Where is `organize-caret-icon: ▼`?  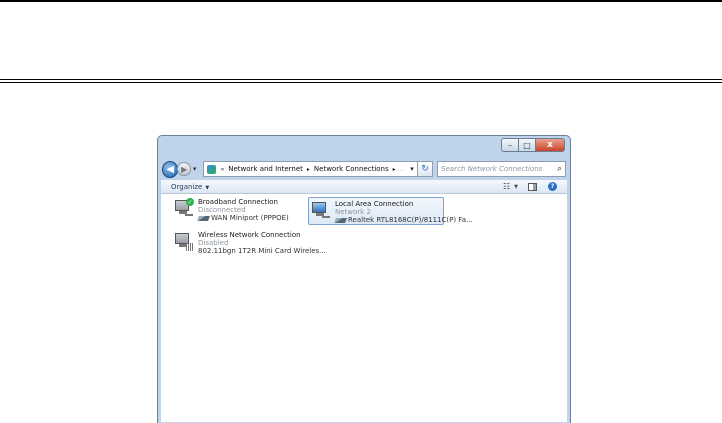 organize-caret-icon: ▼ is located at coordinates (207, 187).